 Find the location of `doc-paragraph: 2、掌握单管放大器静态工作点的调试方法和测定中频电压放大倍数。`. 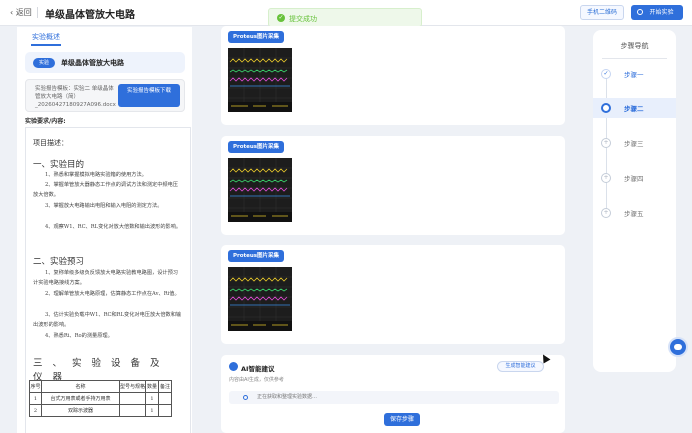

doc-paragraph: 2、掌握单管放大器静态工作点的调试方法和测定中频电压放大倍数。 is located at coordinates (105, 190).